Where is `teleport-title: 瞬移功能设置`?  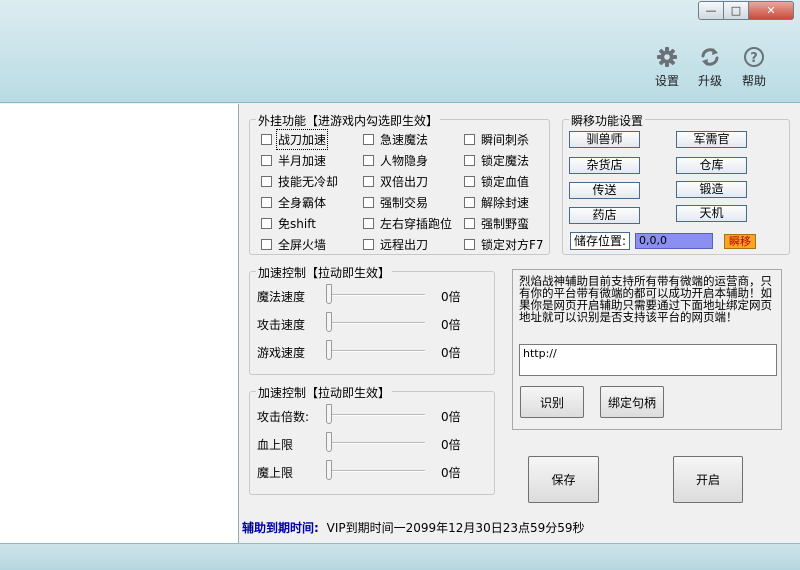
teleport-title: 瞬移功能设置 is located at coordinates (607, 120).